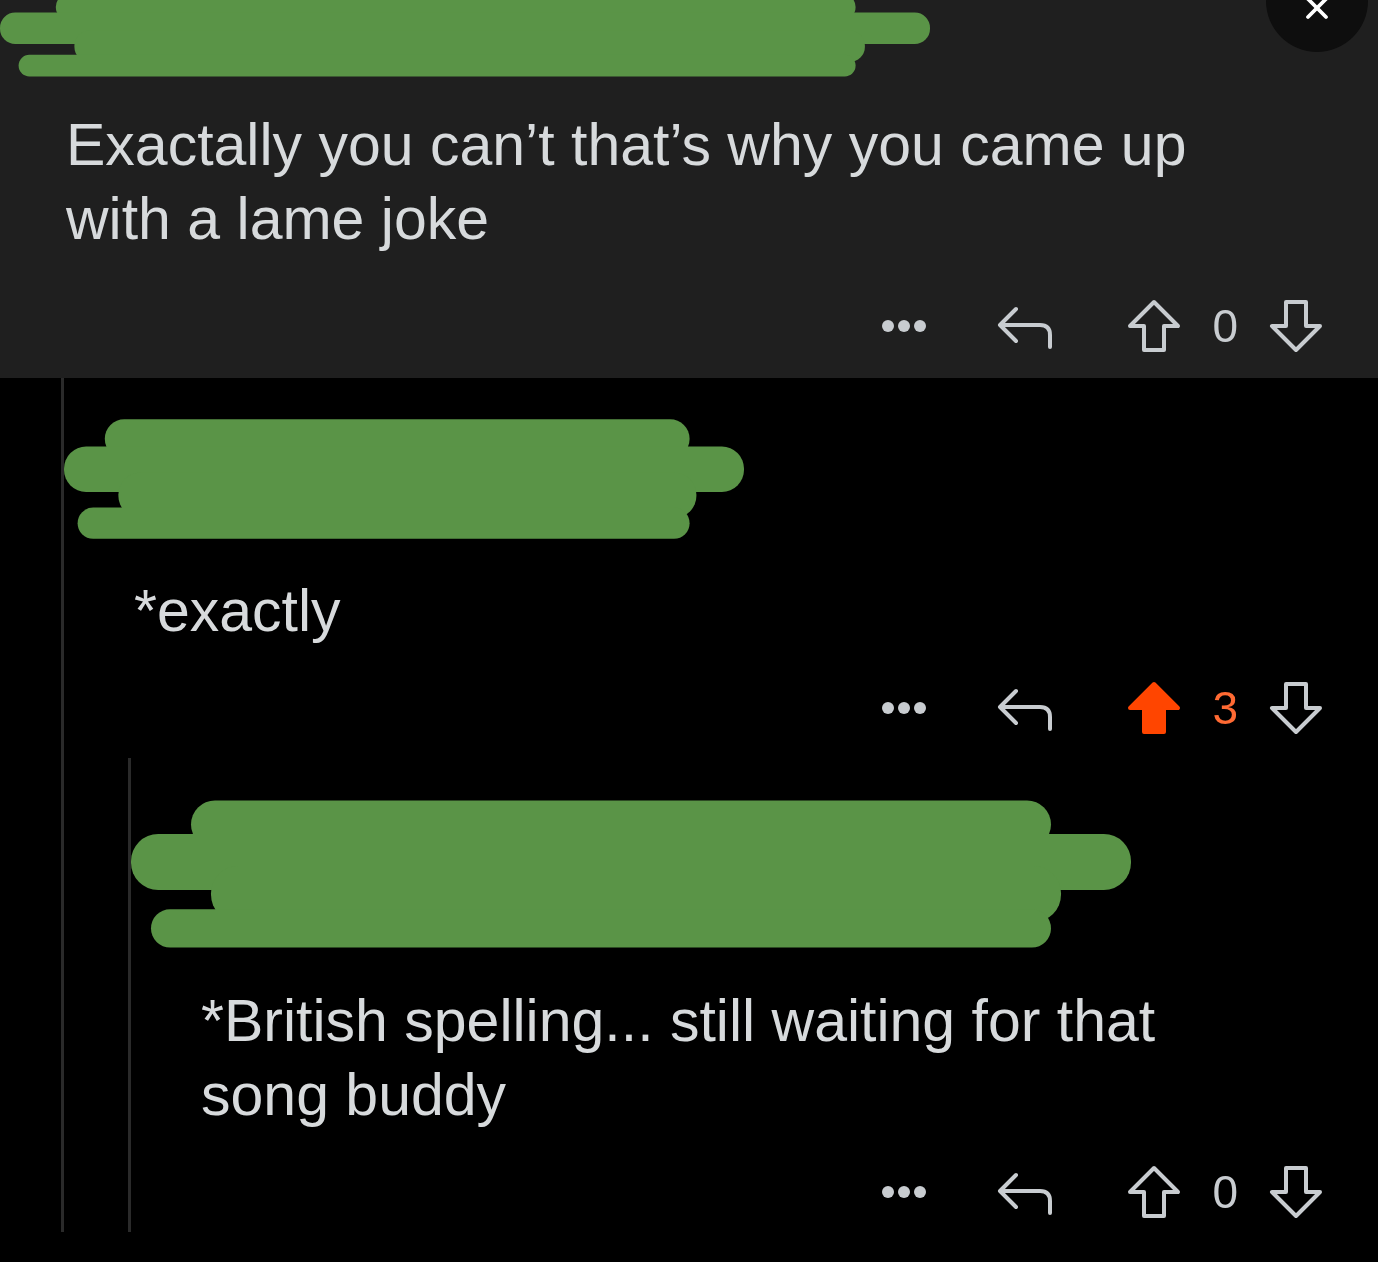  I want to click on comment-text: *British spelling... still waiting for that song buddy, so click(679, 1058).